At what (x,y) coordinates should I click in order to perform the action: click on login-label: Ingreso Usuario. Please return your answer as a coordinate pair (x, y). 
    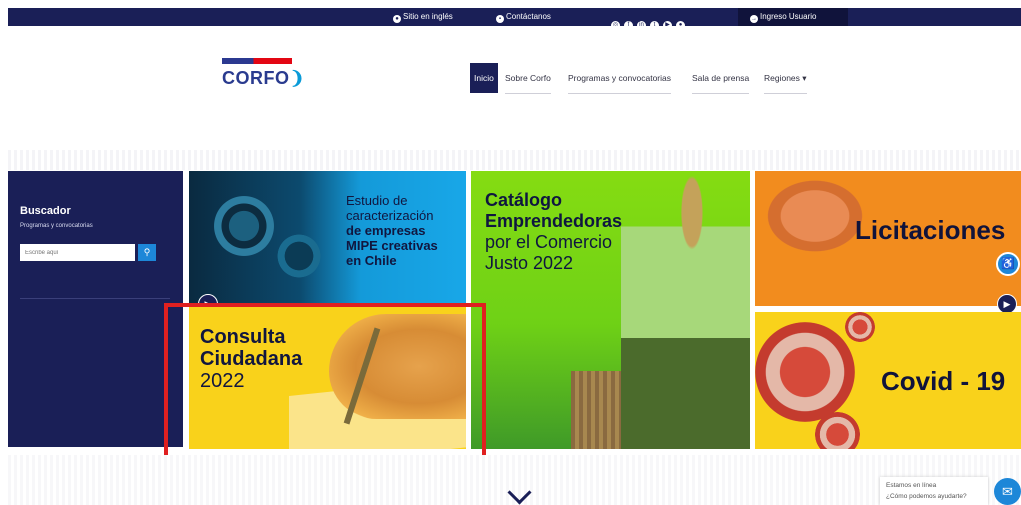
    Looking at the image, I should click on (788, 16).